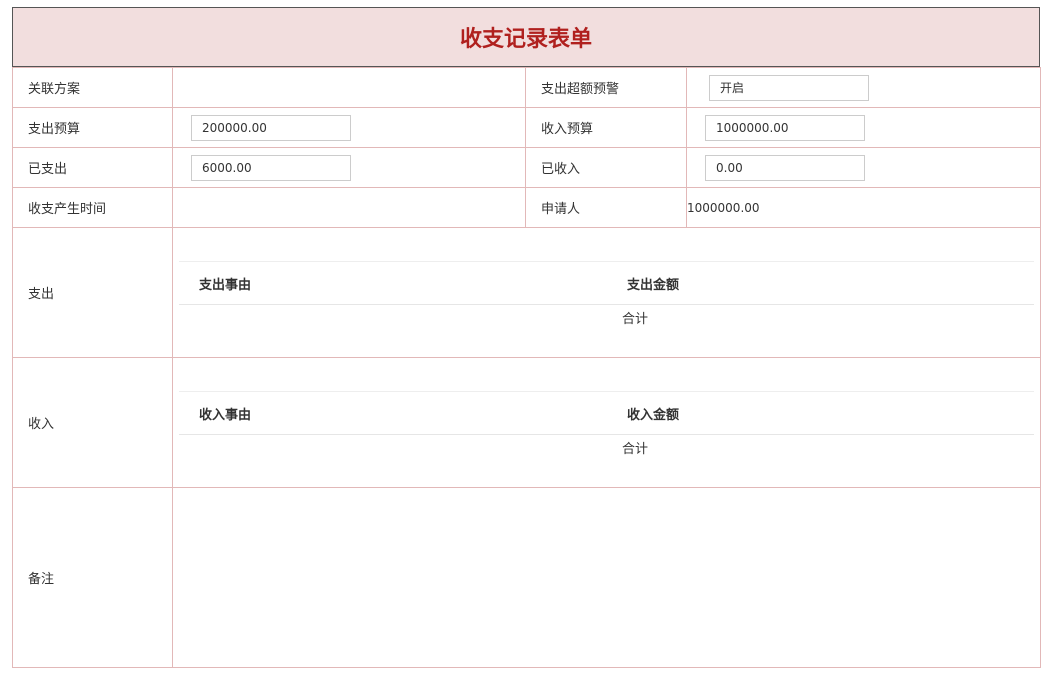 This screenshot has height=674, width=1053. I want to click on spent-cell, so click(349, 167).